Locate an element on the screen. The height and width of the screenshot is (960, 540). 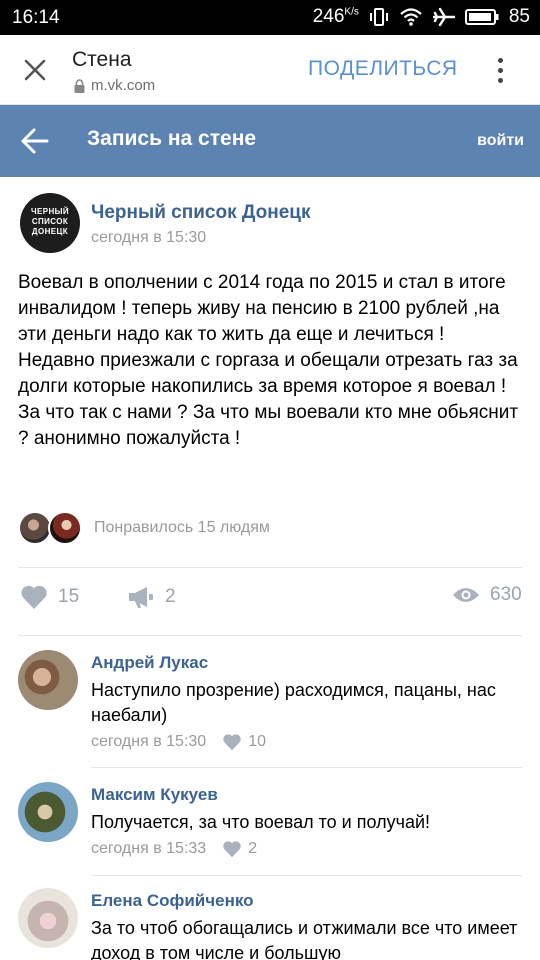
airplane-icon is located at coordinates (443, 17).